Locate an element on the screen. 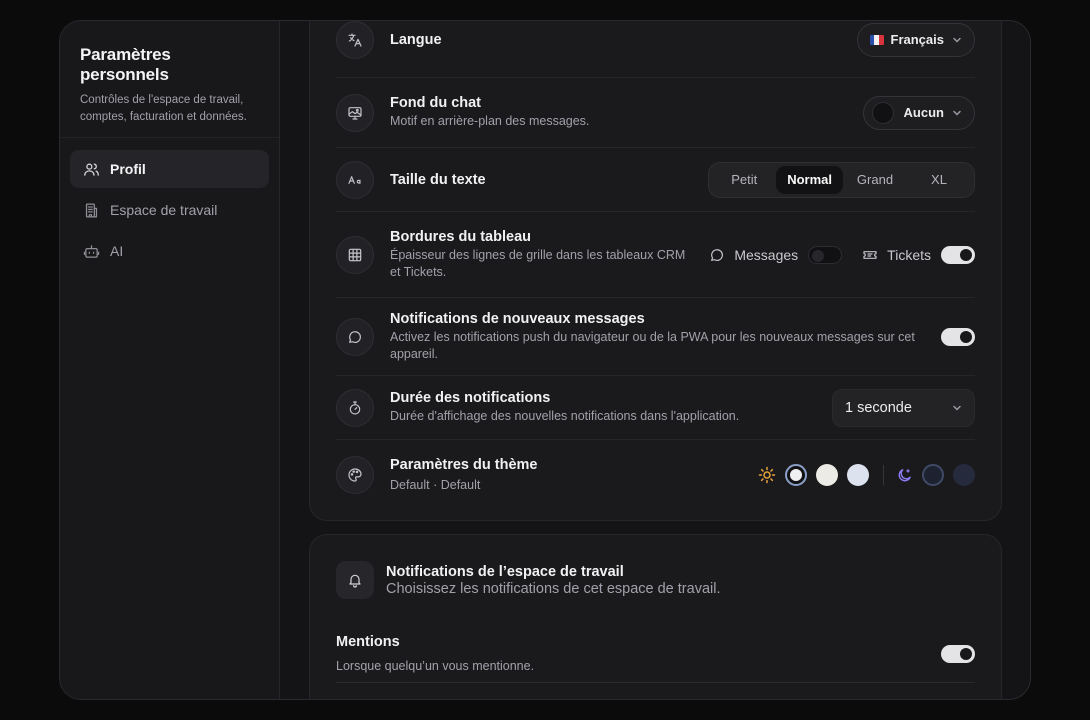 This screenshot has height=720, width=1090. language-select: Français is located at coordinates (915, 39).